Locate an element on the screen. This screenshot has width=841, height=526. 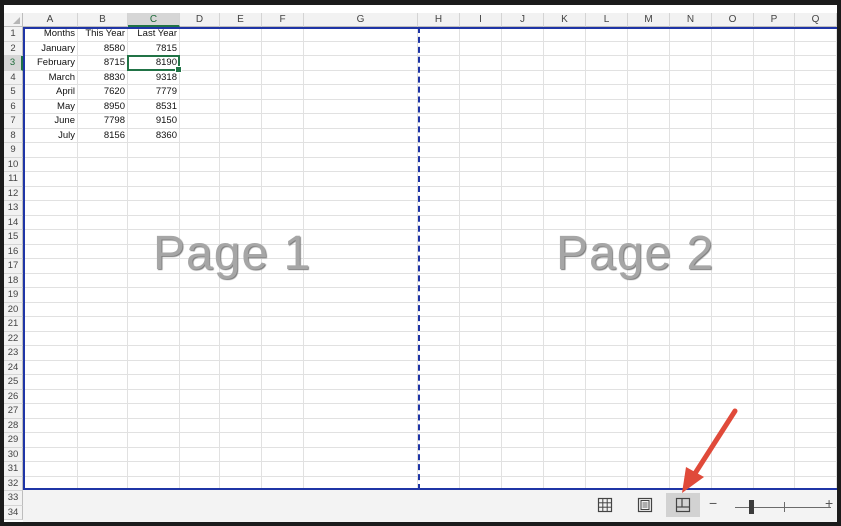
page-layout-view-button is located at coordinates (645, 505).